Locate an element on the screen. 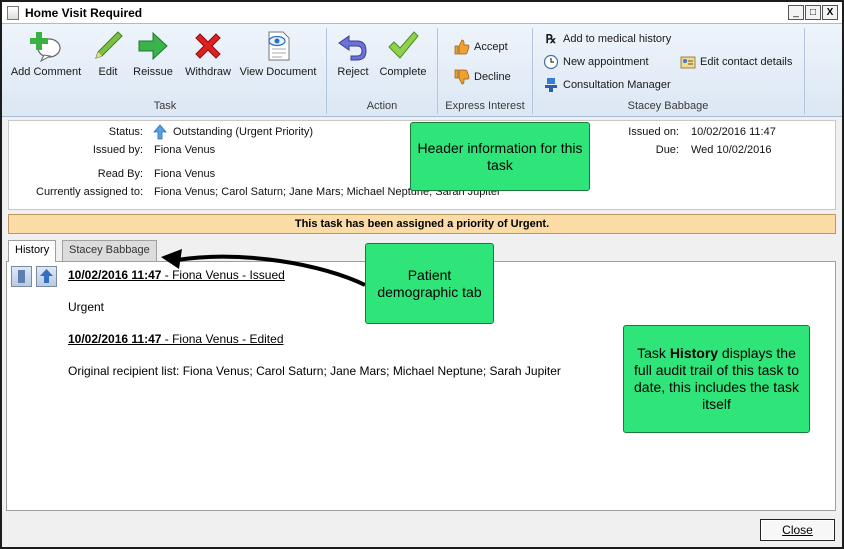 This screenshot has height=549, width=844. clock-icon is located at coordinates (551, 62).